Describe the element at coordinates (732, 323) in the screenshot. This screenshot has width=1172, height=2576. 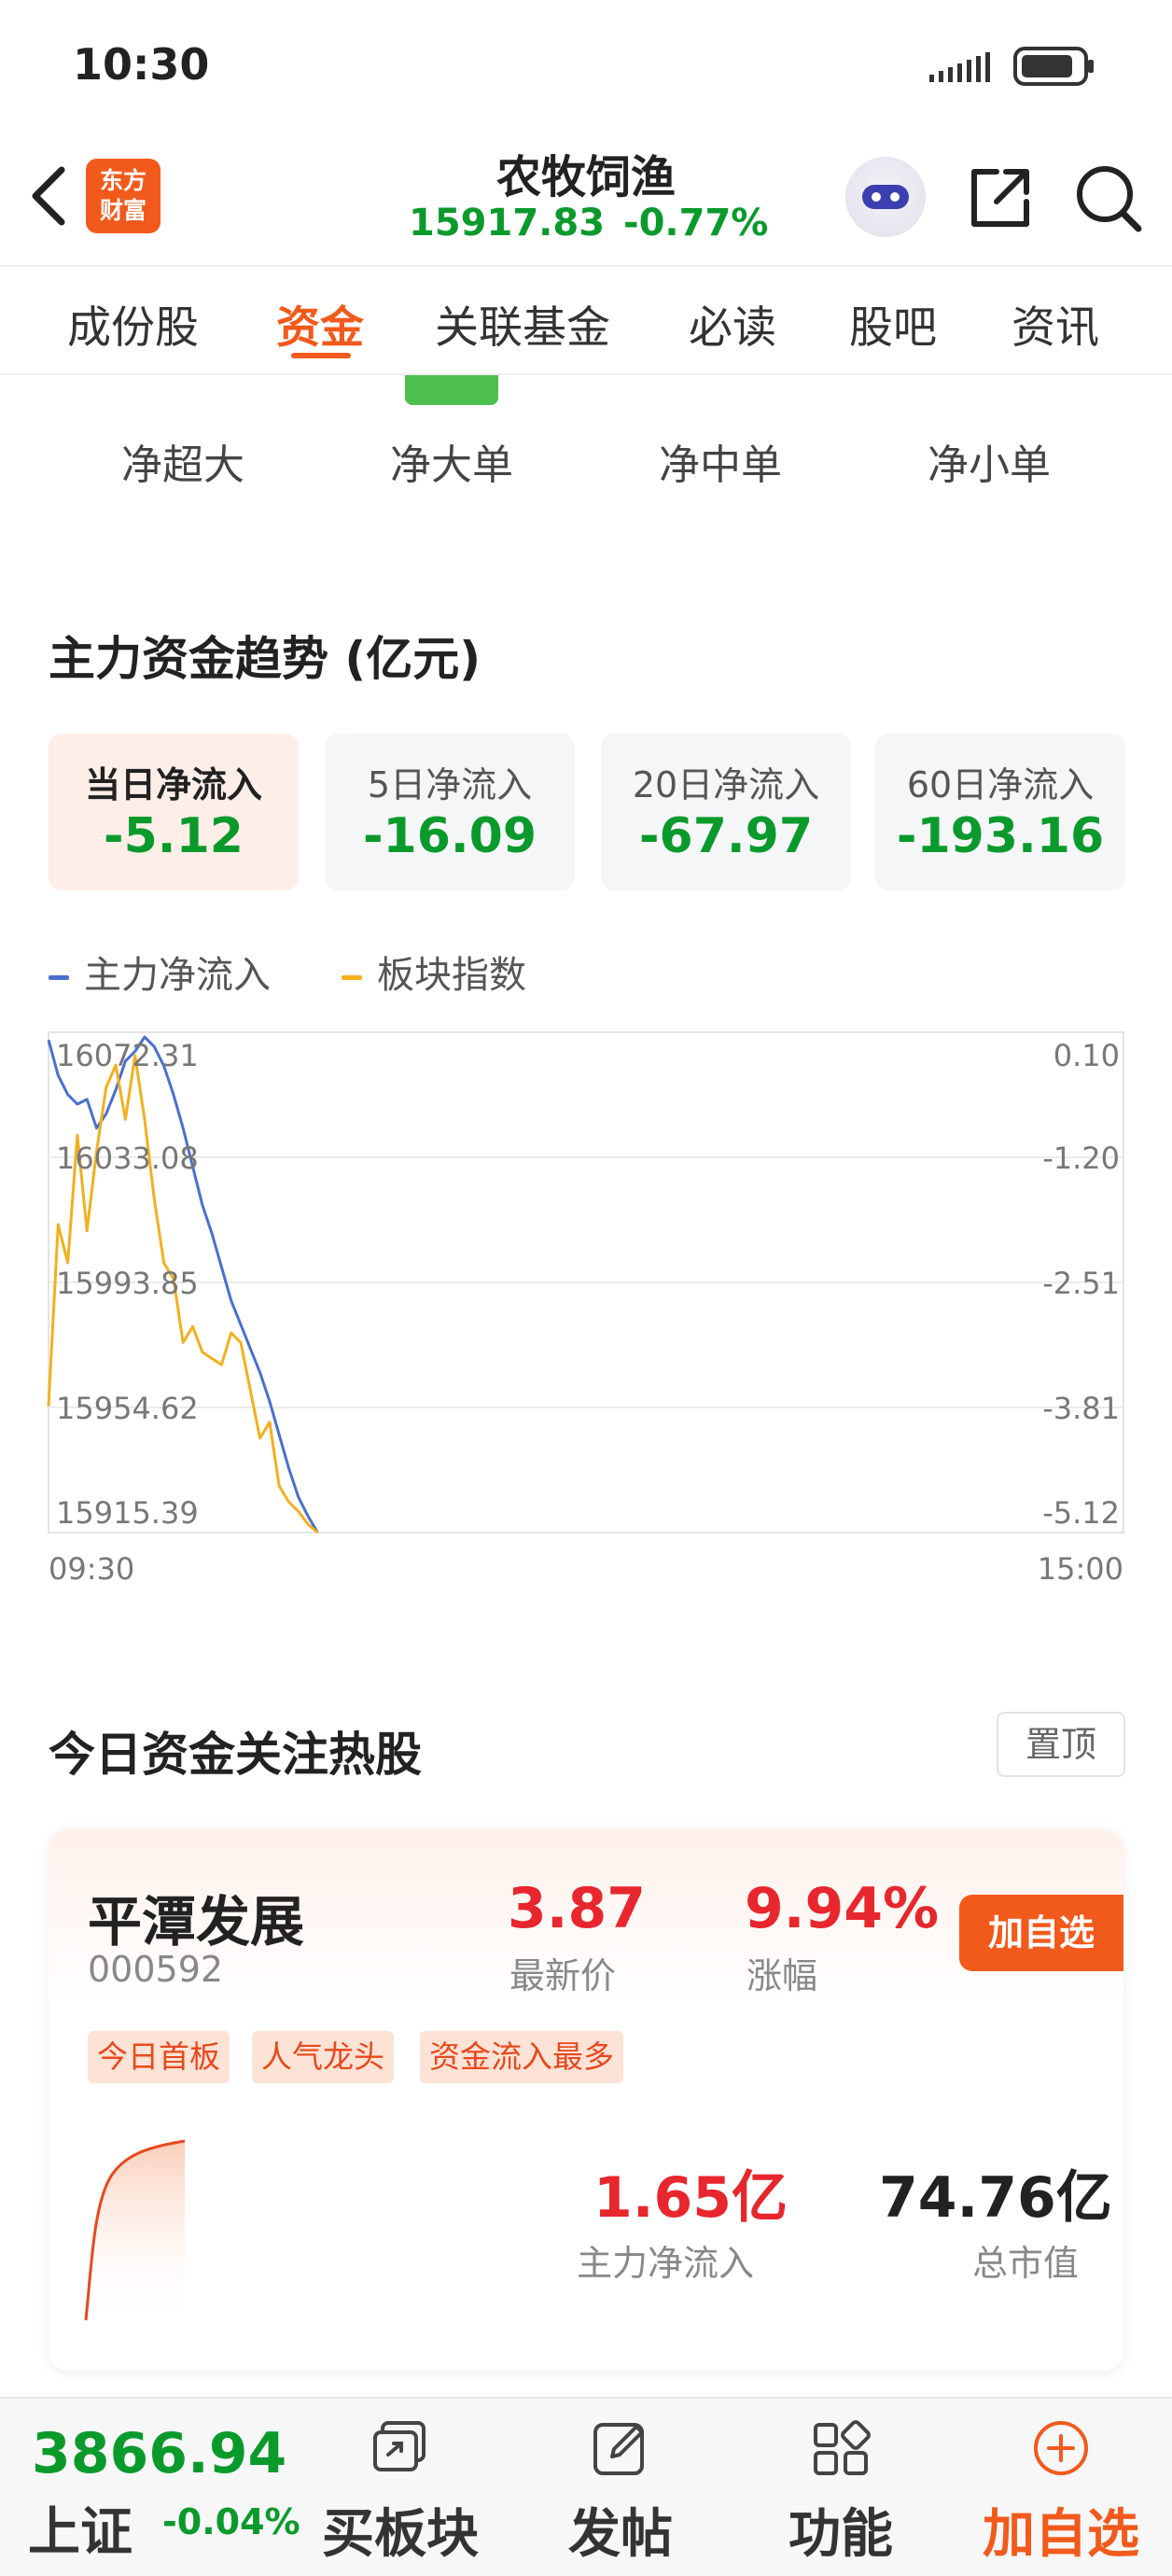
I see `tab-must-read: 必读` at that location.